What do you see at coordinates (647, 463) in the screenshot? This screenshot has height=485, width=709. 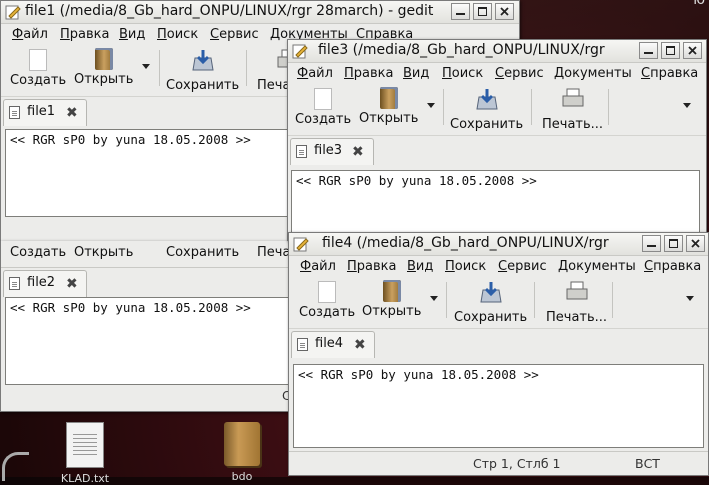 I see `insert-mode: ВСТ` at bounding box center [647, 463].